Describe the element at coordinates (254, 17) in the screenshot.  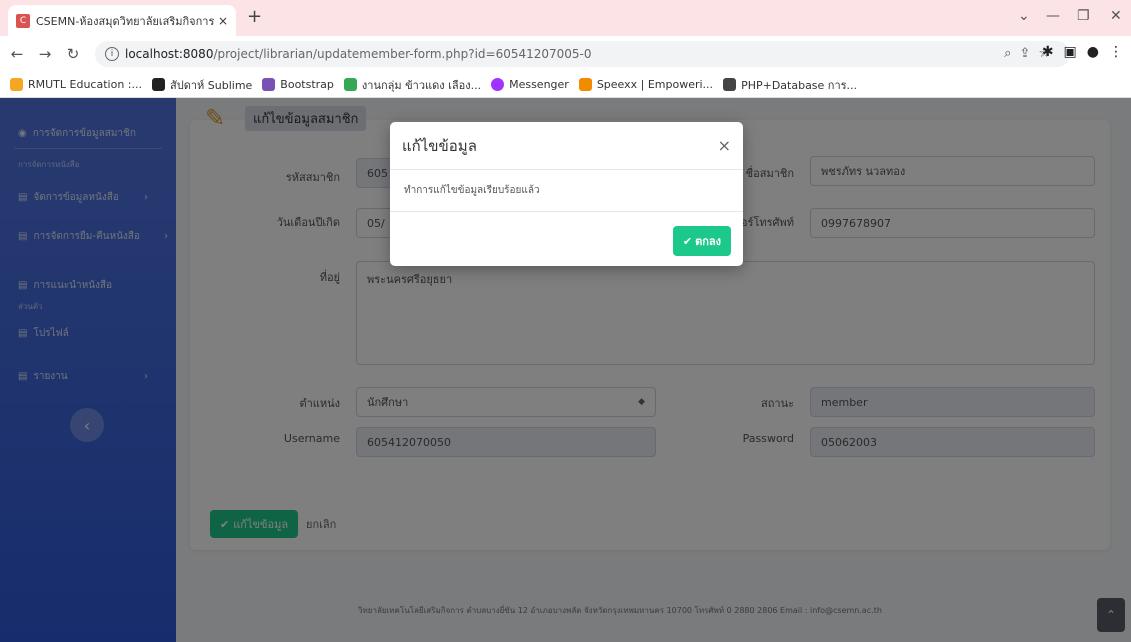
I see `new-tab-icon: +` at that location.